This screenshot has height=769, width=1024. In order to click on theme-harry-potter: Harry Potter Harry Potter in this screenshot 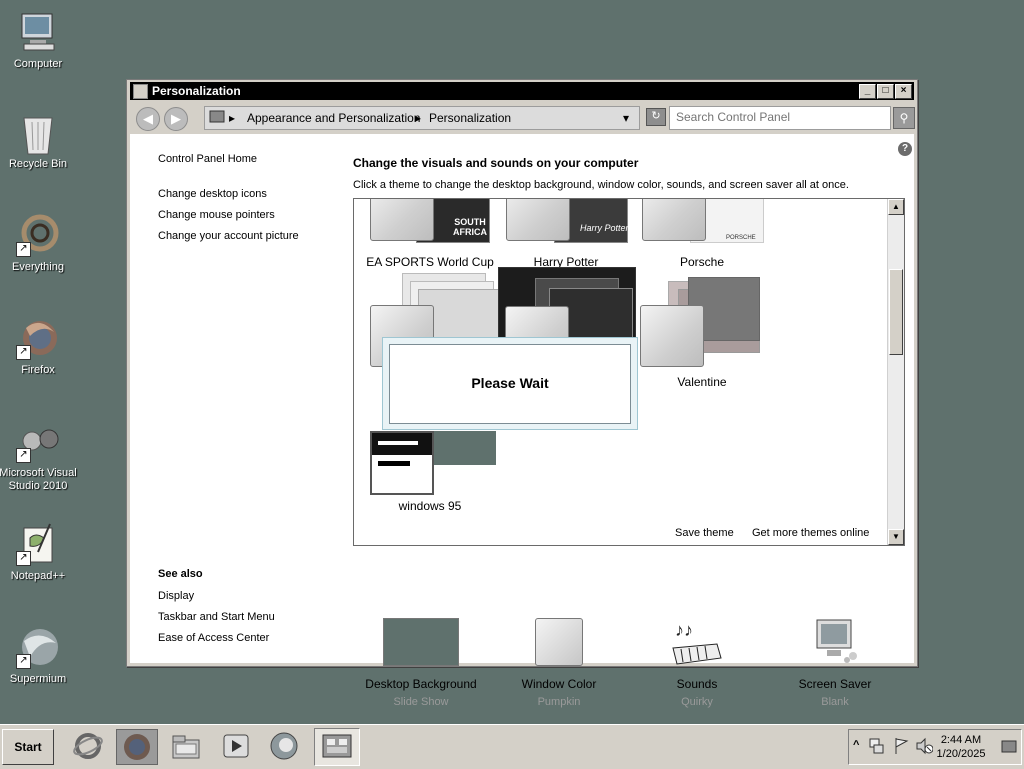, I will do `click(566, 234)`.